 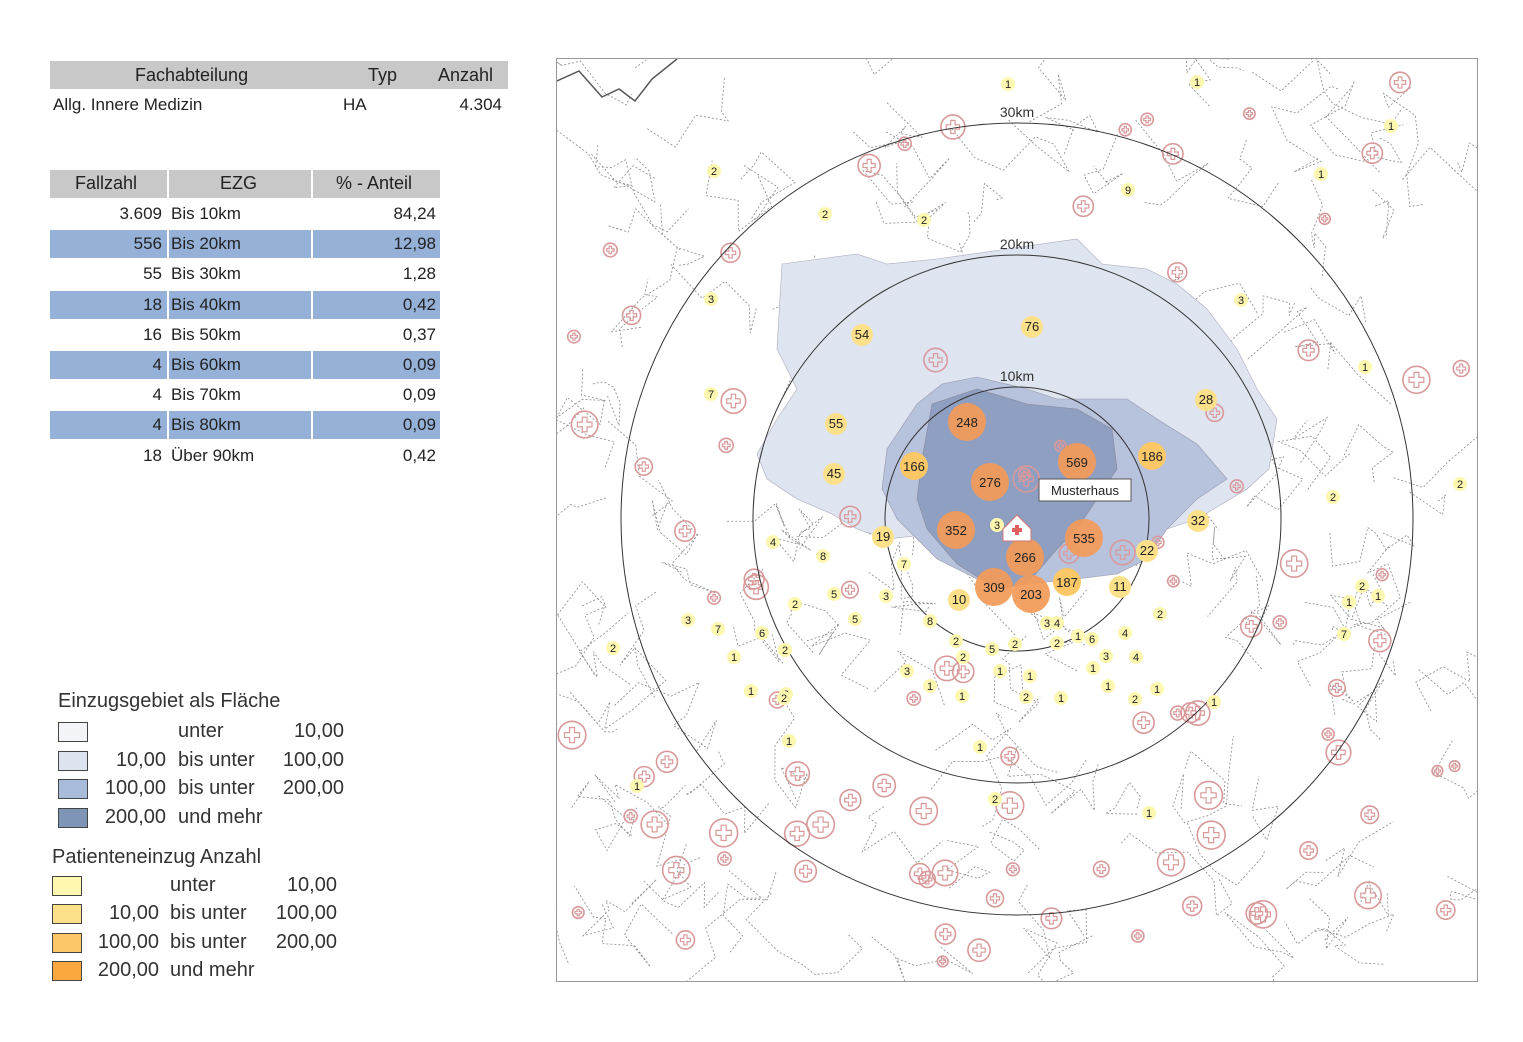 What do you see at coordinates (1198, 520) in the screenshot?
I see `patient-marker-label: 32` at bounding box center [1198, 520].